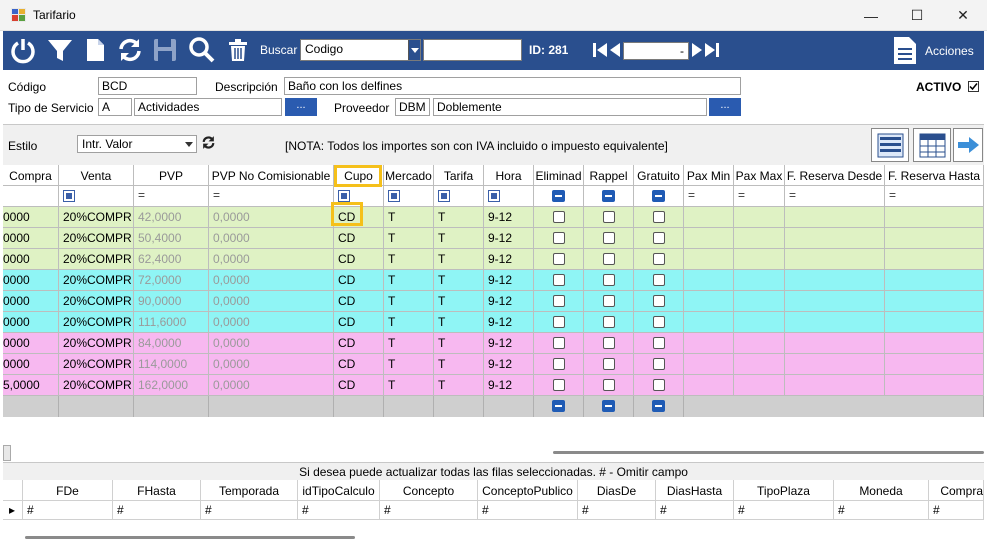  What do you see at coordinates (171, 217) in the screenshot?
I see `pvp-cell: 42,0000` at bounding box center [171, 217].